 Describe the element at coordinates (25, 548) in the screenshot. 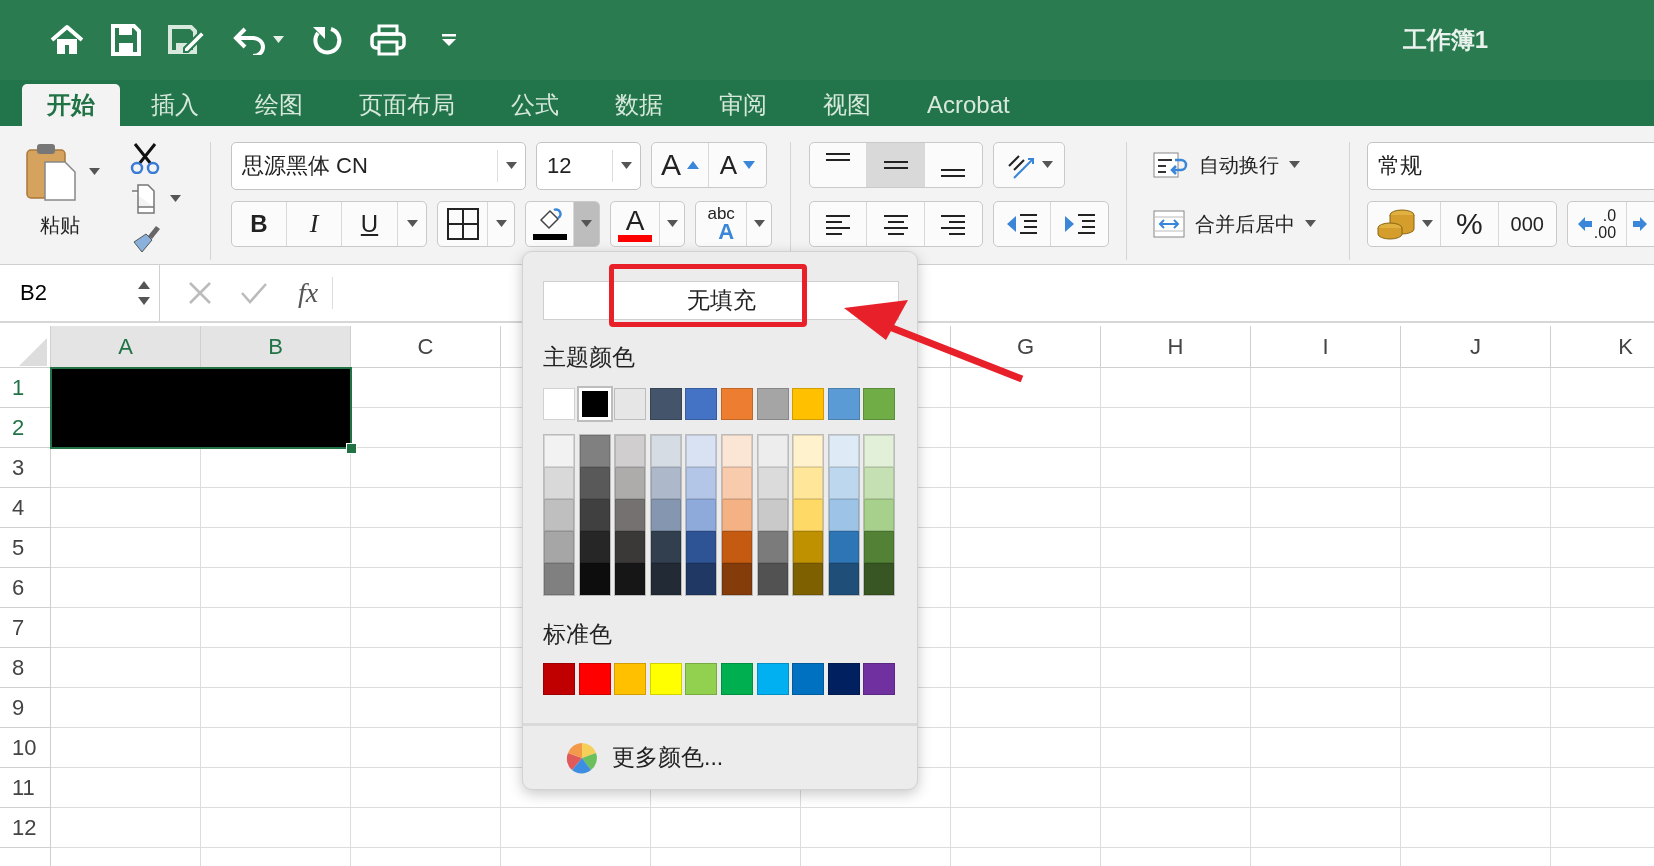

I see `row-header: 5` at that location.